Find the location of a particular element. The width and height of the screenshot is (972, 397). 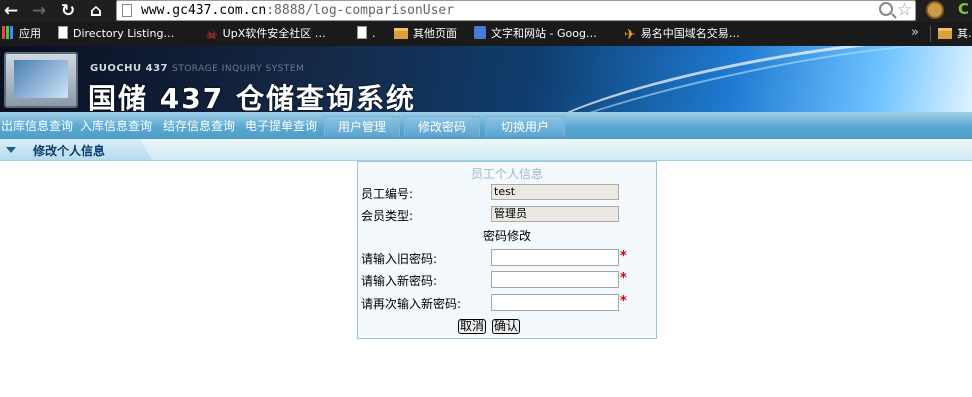

site-title: 国储 437 仓储查询系统 is located at coordinates (252, 97).